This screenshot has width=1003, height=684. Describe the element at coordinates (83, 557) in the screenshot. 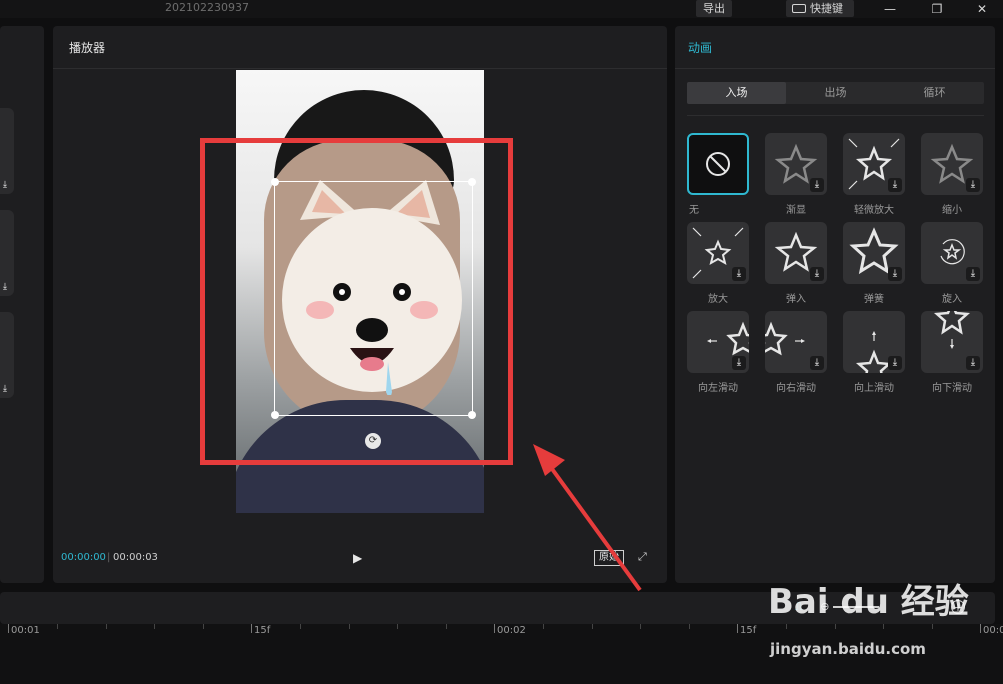

I see `current-time: 00:00:00` at that location.